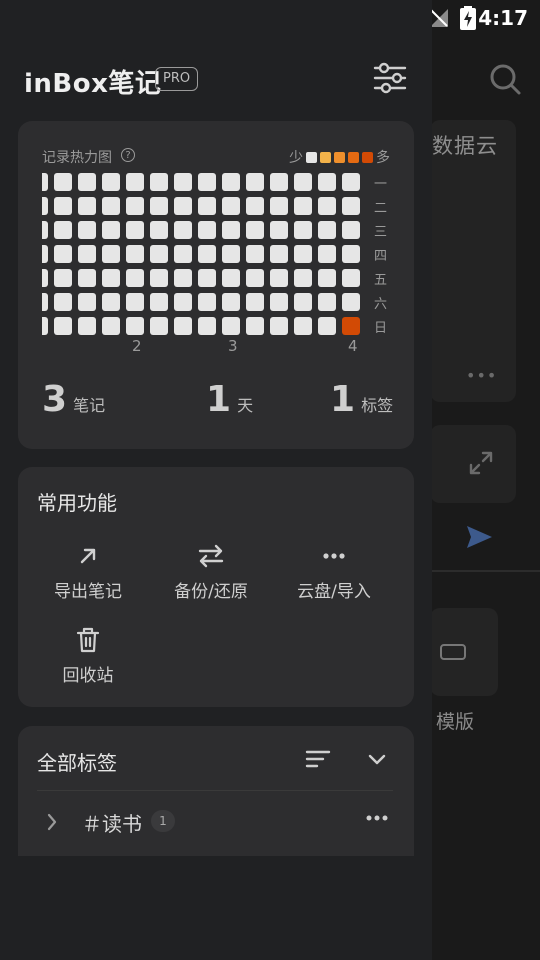  I want to click on expand-icon, so click(481, 463).